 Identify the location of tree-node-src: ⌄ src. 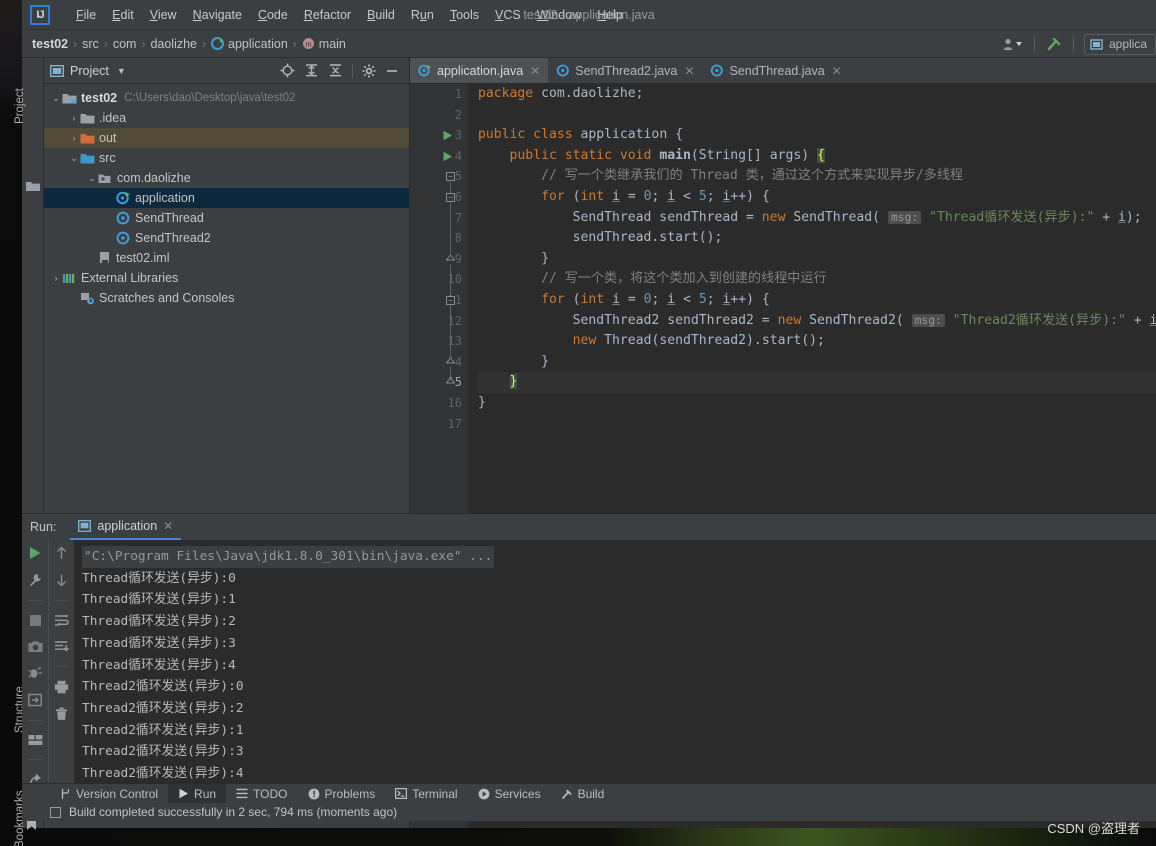
(226, 158).